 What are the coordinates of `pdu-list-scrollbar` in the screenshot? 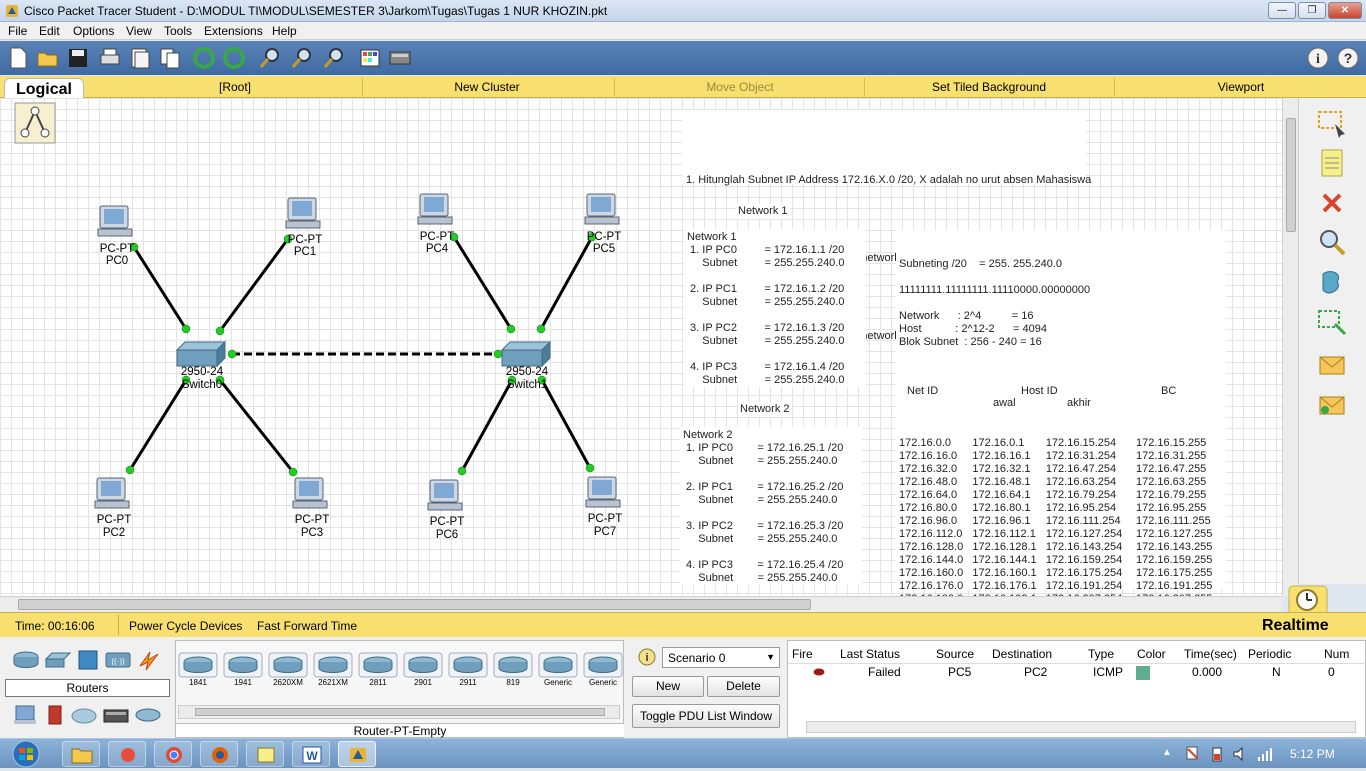 It's located at (1081, 727).